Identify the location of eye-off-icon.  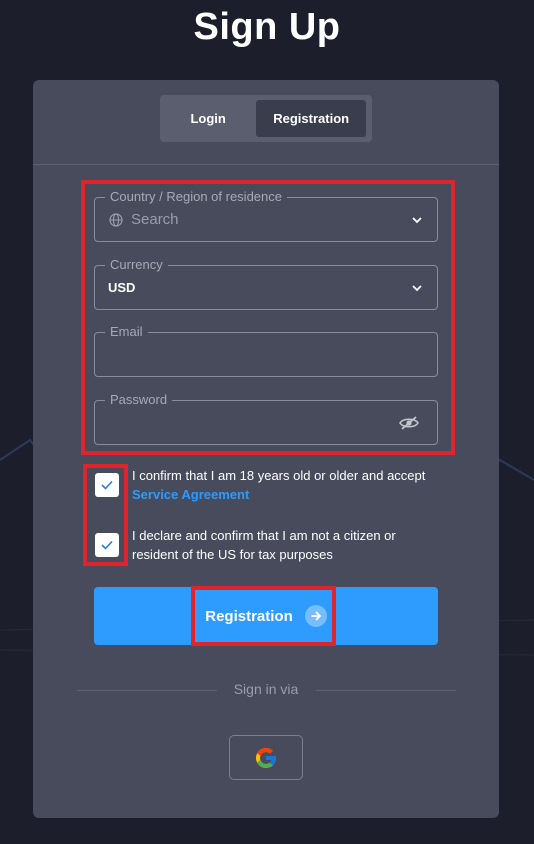
(409, 423).